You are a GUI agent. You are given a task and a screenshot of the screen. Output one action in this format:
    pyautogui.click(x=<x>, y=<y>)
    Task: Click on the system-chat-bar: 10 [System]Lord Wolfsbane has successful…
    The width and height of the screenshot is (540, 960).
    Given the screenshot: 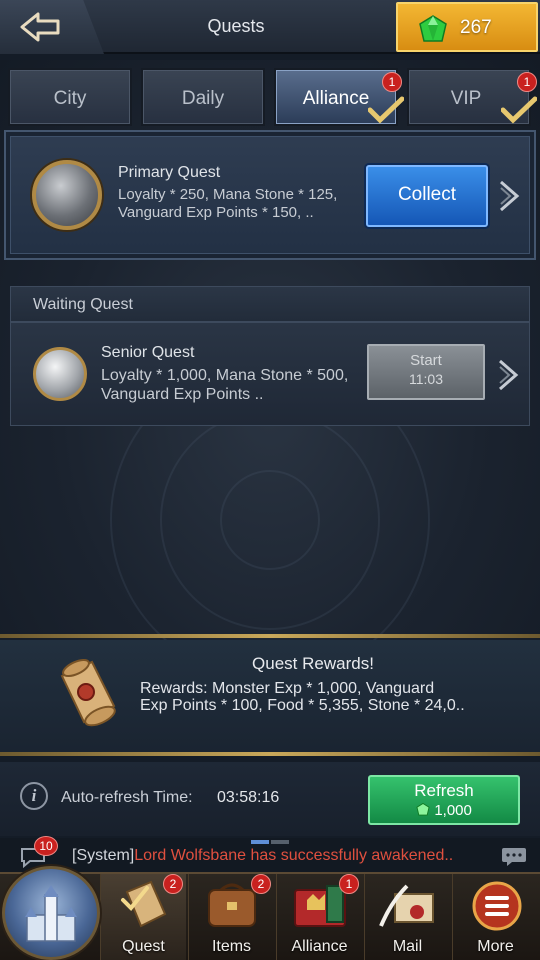 What is the action you would take?
    pyautogui.click(x=270, y=854)
    